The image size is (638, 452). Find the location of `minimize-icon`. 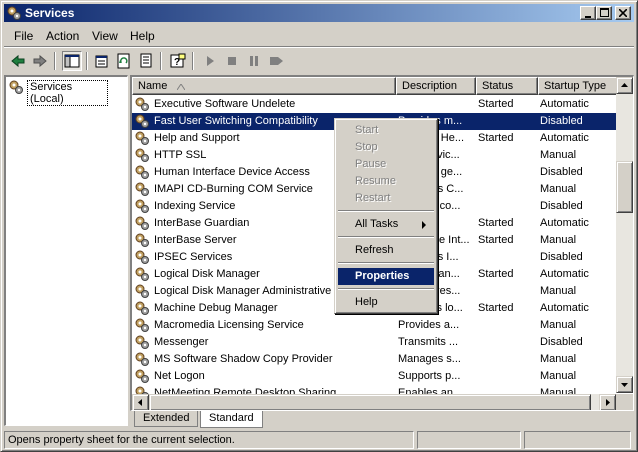

minimize-icon is located at coordinates (588, 17).